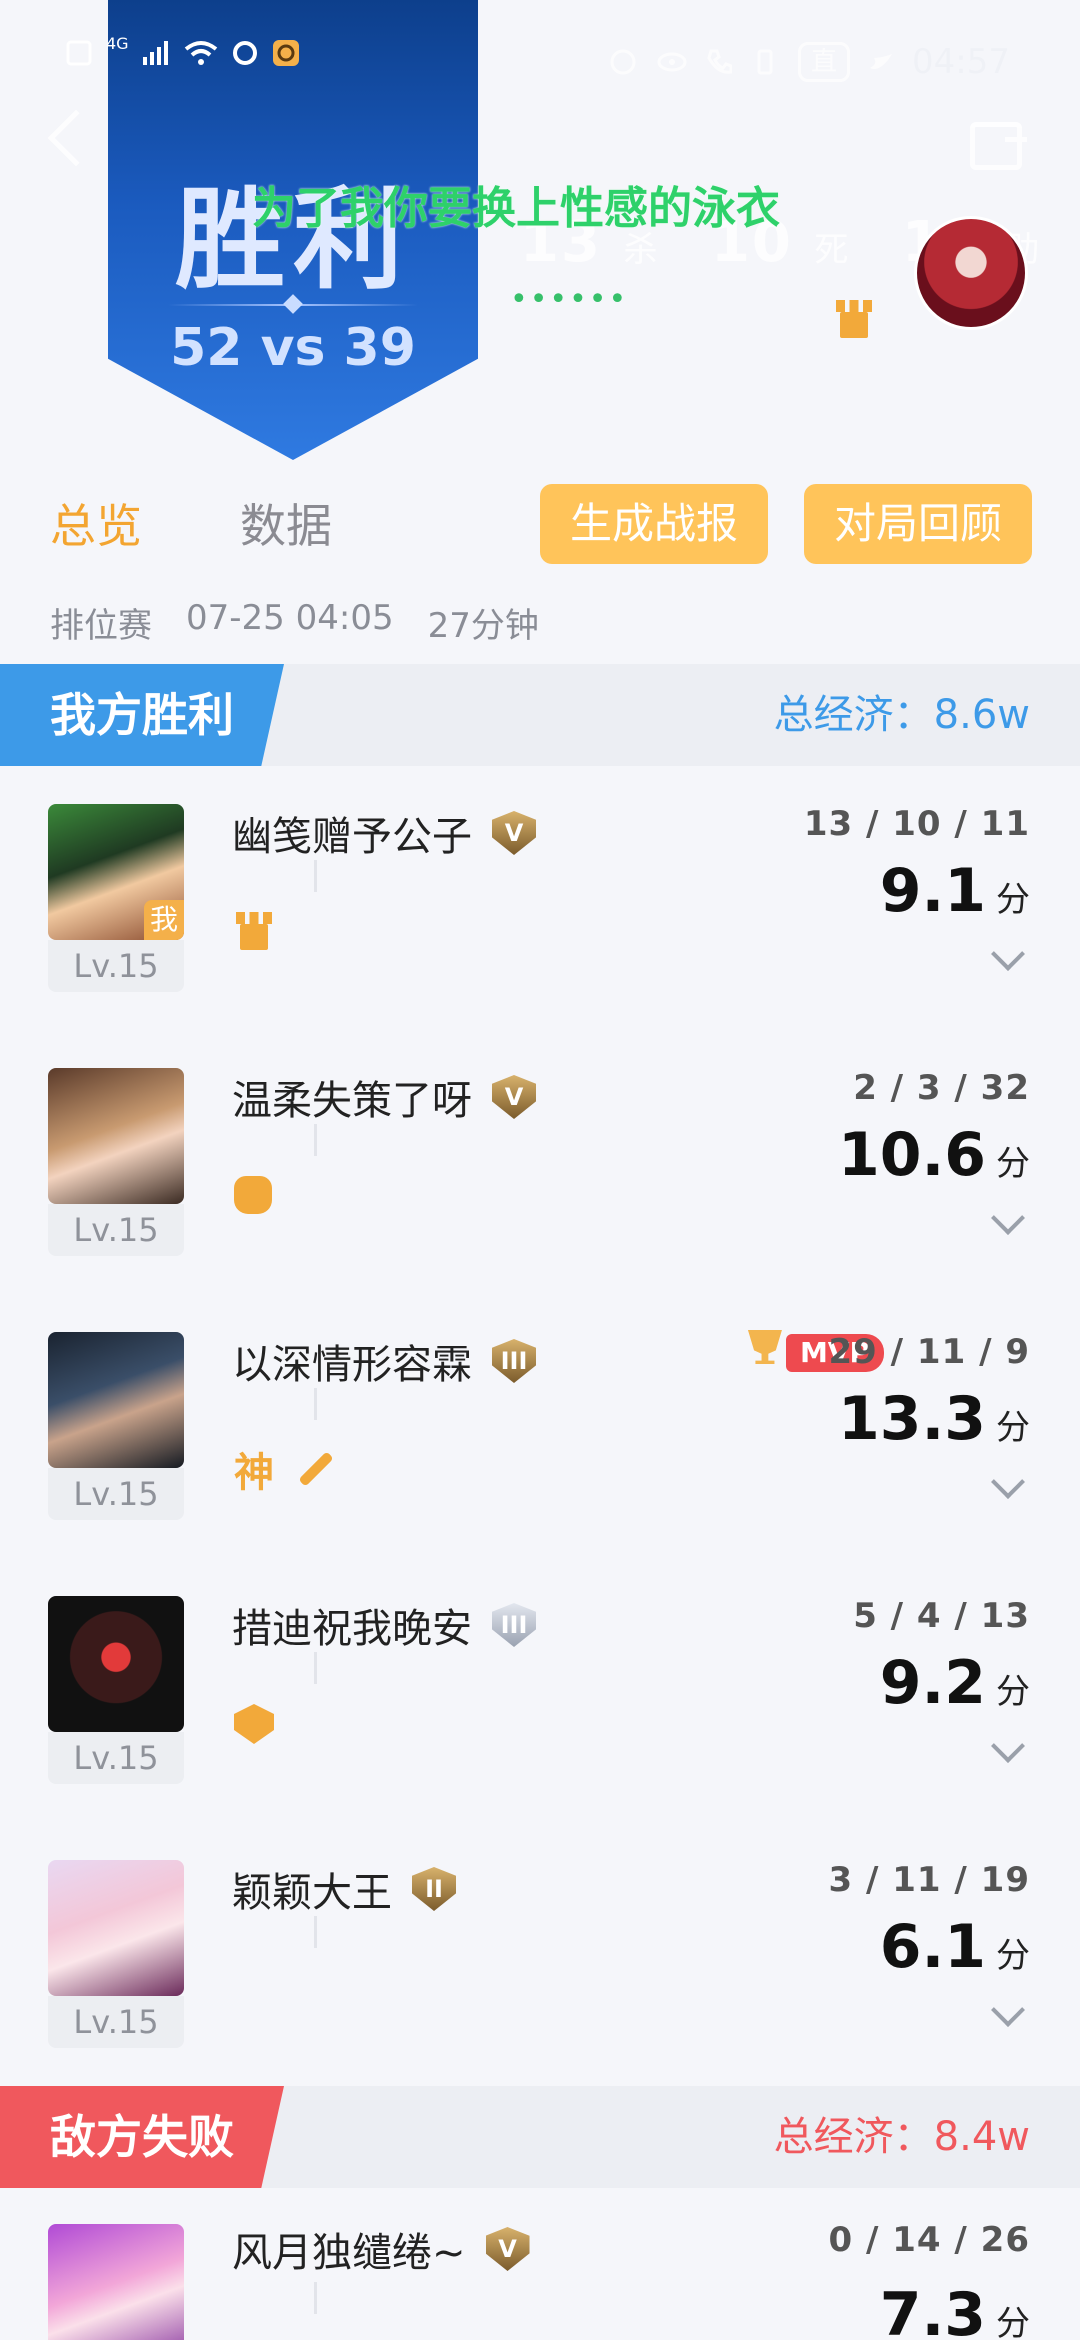 This screenshot has width=1080, height=2340. What do you see at coordinates (540, 2264) in the screenshot?
I see `player-row: 风月独缱绻~ V 0 / 14 / 26 7.3 分` at bounding box center [540, 2264].